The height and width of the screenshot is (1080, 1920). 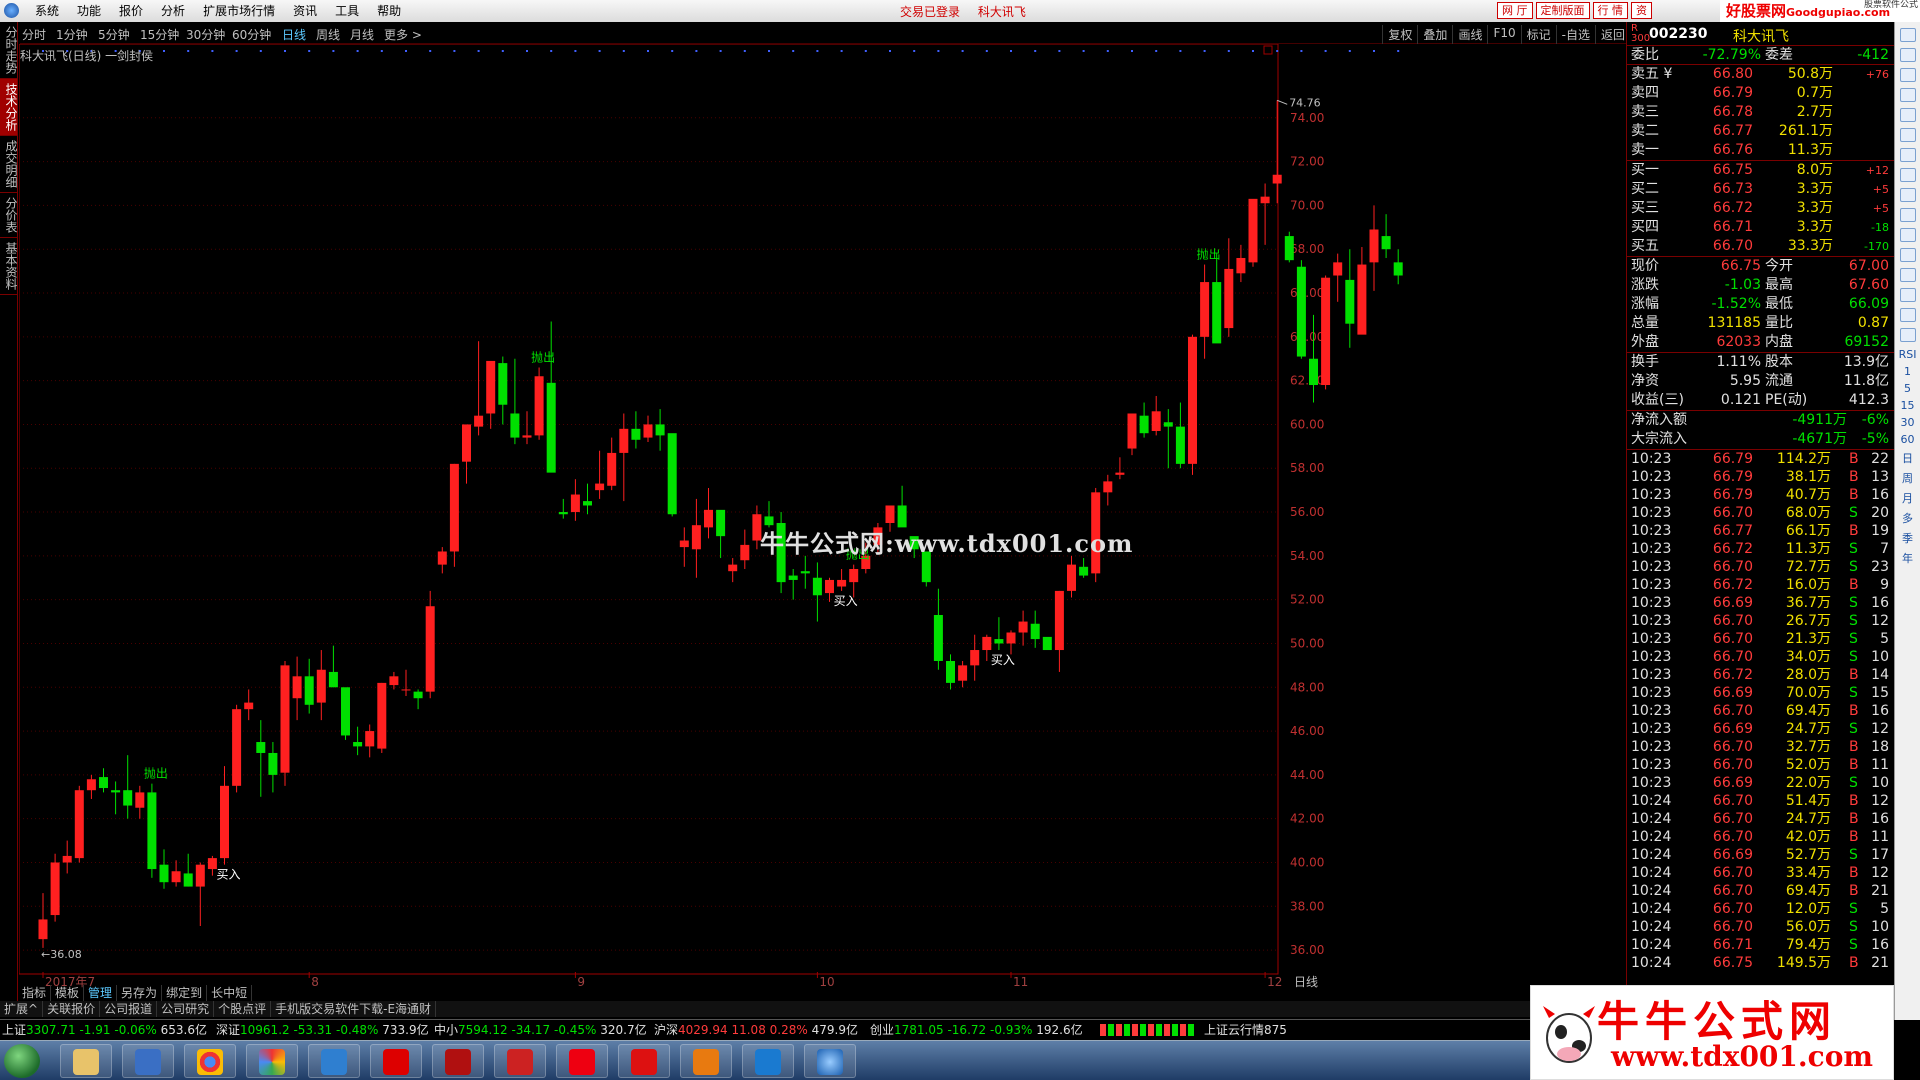 What do you see at coordinates (9, 266) in the screenshot?
I see `tab-fundamentals: 基本资料` at bounding box center [9, 266].